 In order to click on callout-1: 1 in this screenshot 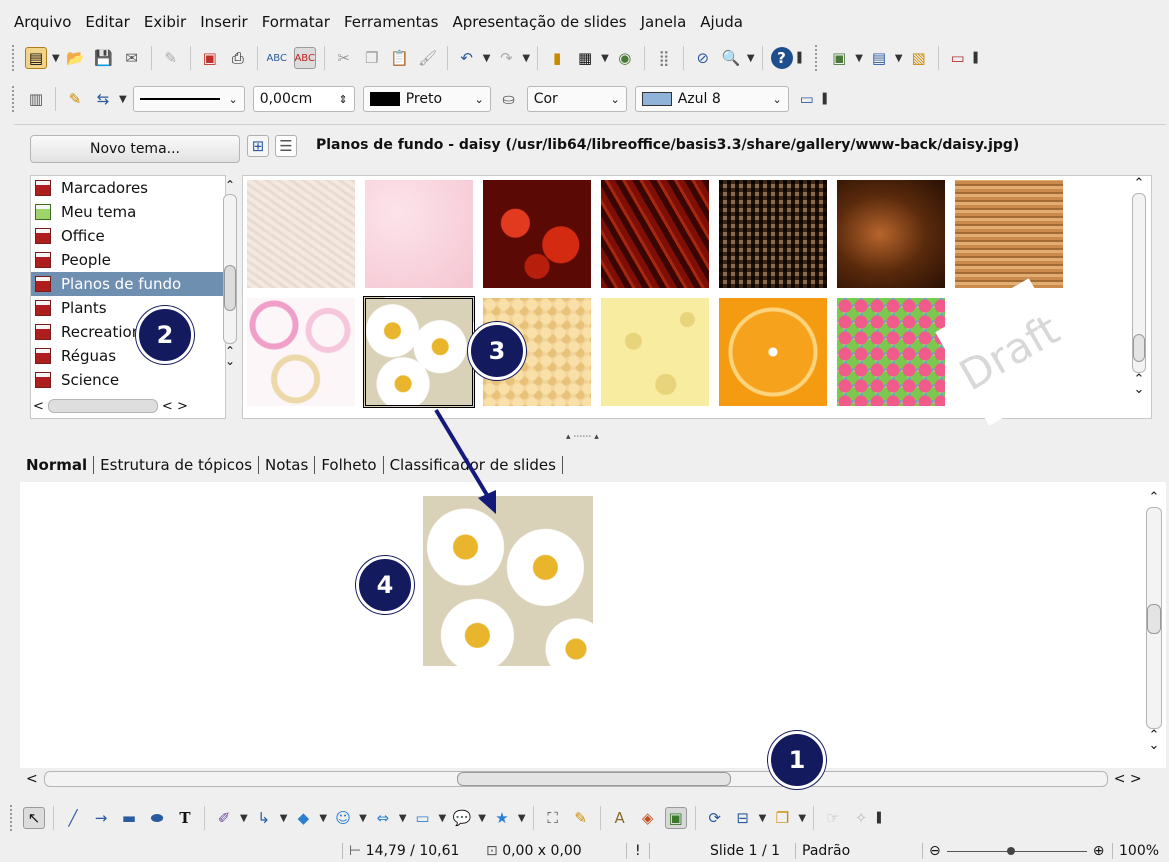, I will do `click(797, 760)`.